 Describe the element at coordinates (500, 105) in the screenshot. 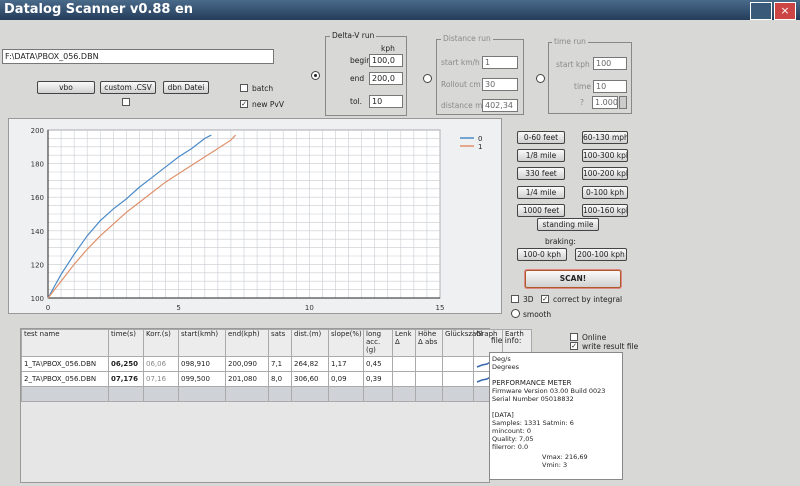

I see `distance-field: 402,34` at that location.